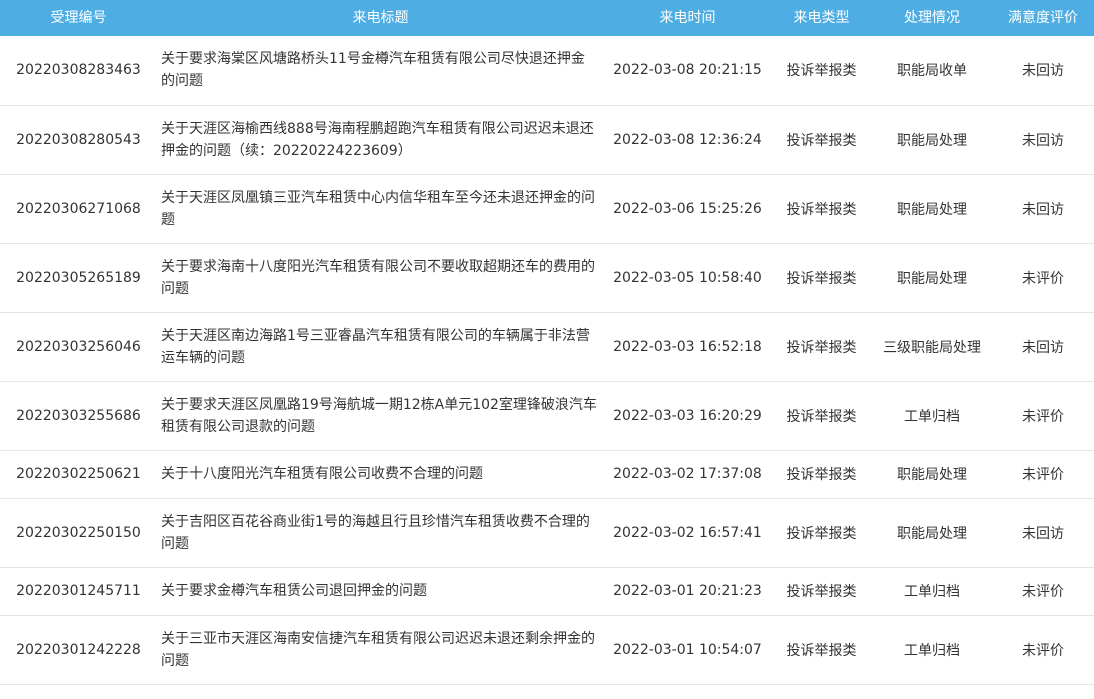 This screenshot has width=1094, height=699. What do you see at coordinates (373, 70) in the screenshot?
I see `title-link: 关于要求海棠区风塘路桥头11号金樽汽车租赁有限公司尽快退还押金的问题` at bounding box center [373, 70].